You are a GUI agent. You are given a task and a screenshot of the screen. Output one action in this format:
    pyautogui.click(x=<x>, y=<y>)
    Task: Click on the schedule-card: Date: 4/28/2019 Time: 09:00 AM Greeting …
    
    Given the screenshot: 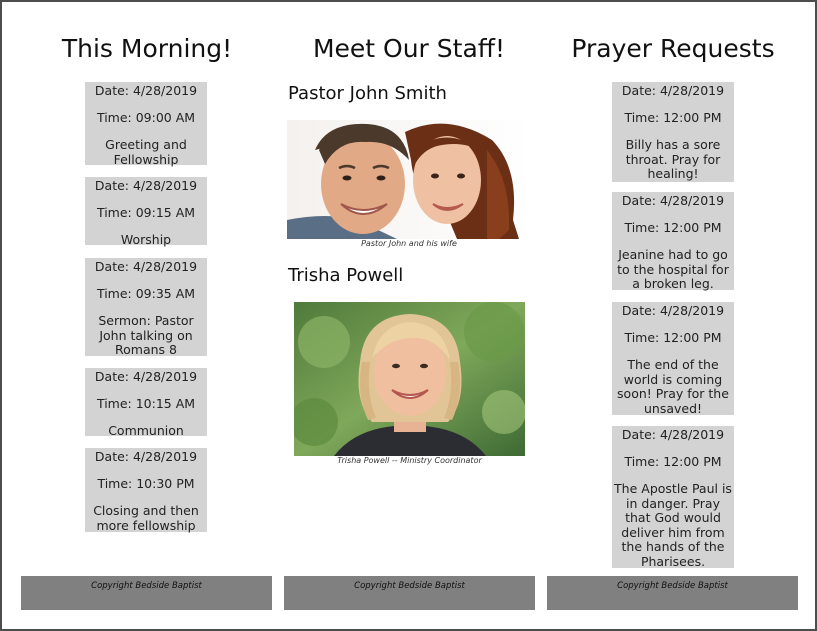 What is the action you would take?
    pyautogui.click(x=146, y=124)
    